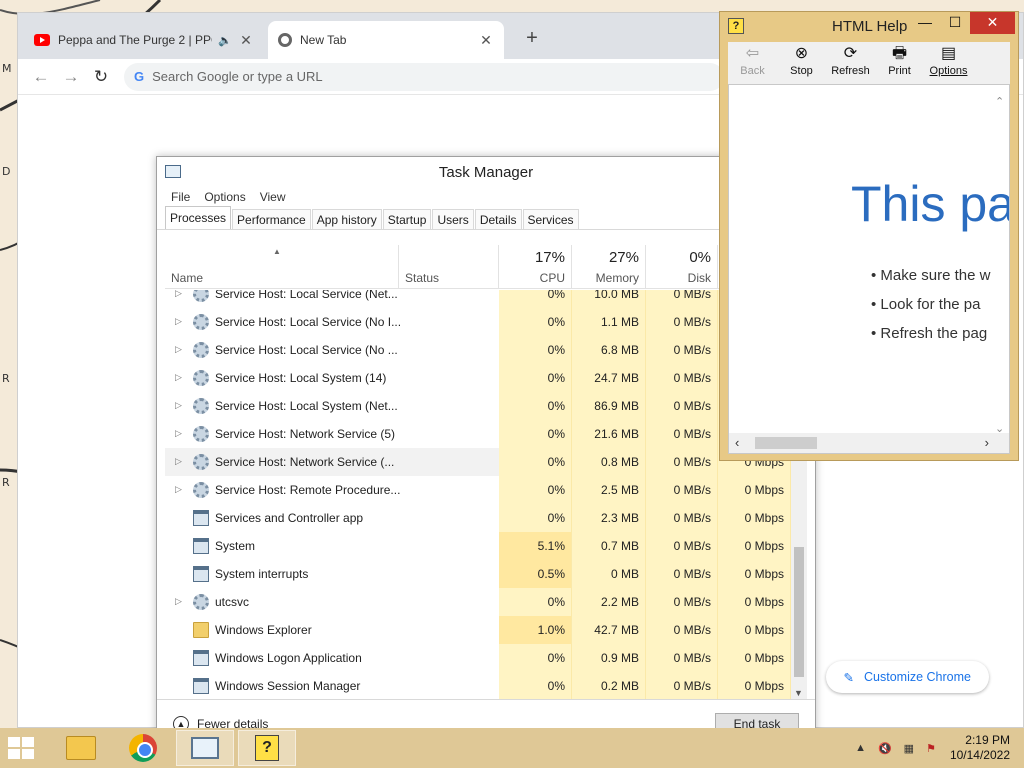 The height and width of the screenshot is (768, 1024). I want to click on table-row: System interrupts 0.5% 0 MB 0 MB/s 0 Mbps, so click(478, 574).